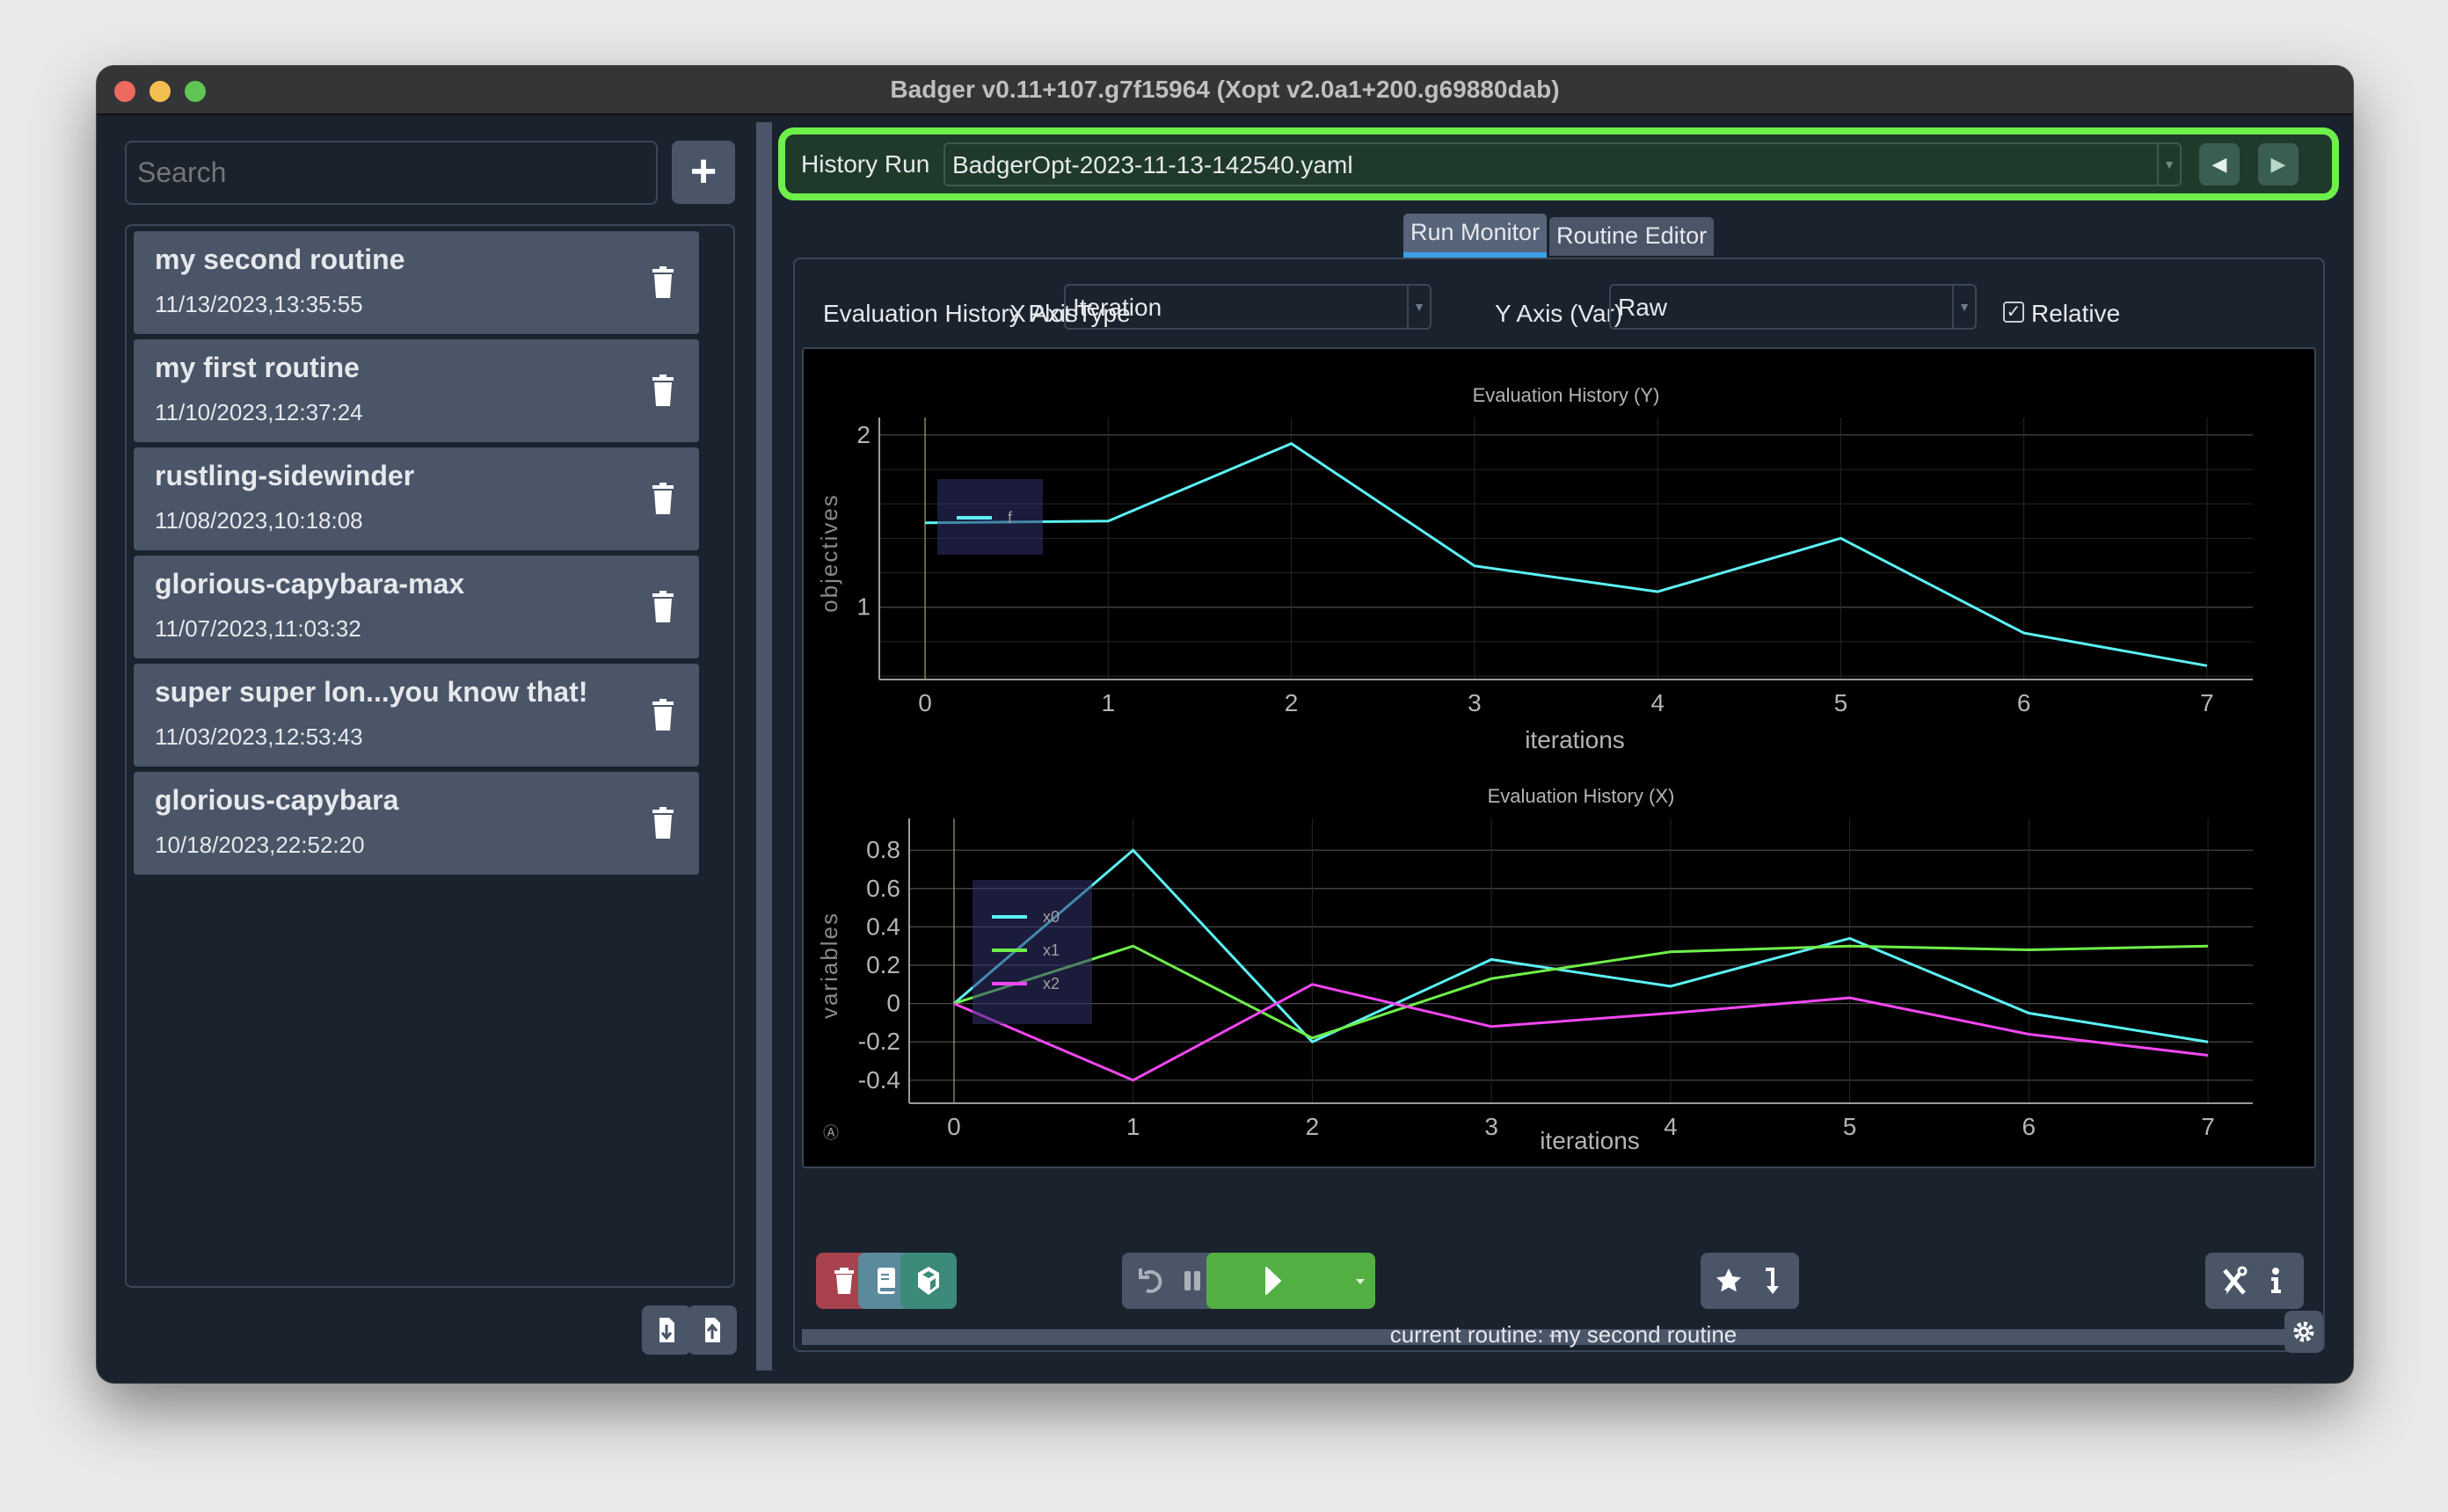 The width and height of the screenshot is (2448, 1512). I want to click on gear-icon, so click(2303, 1331).